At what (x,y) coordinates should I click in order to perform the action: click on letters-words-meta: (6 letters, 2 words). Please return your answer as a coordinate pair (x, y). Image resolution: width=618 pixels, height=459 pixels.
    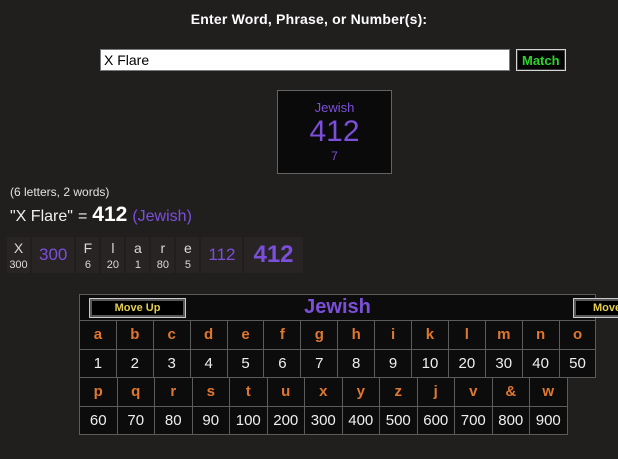
    Looking at the image, I should click on (60, 192).